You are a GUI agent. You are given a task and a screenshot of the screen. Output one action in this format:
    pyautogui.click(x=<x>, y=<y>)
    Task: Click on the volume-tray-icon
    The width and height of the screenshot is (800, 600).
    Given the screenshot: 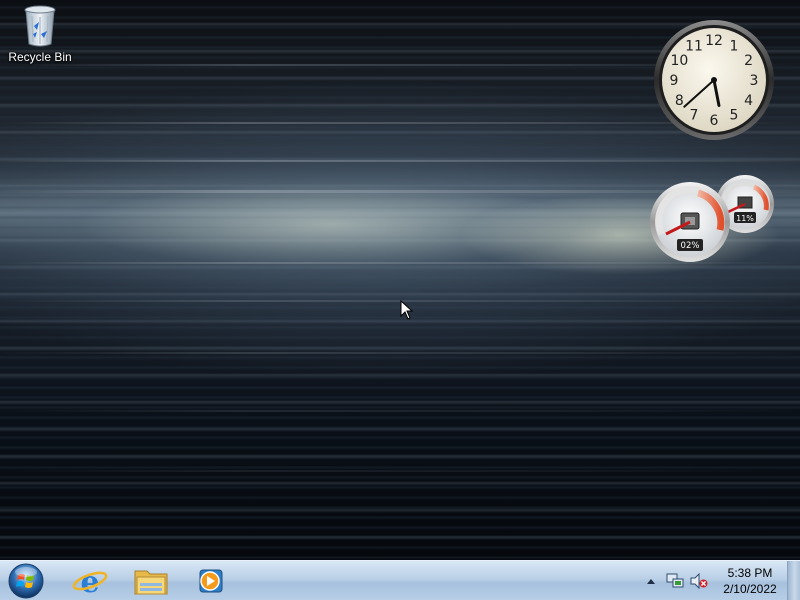 What is the action you would take?
    pyautogui.click(x=699, y=581)
    